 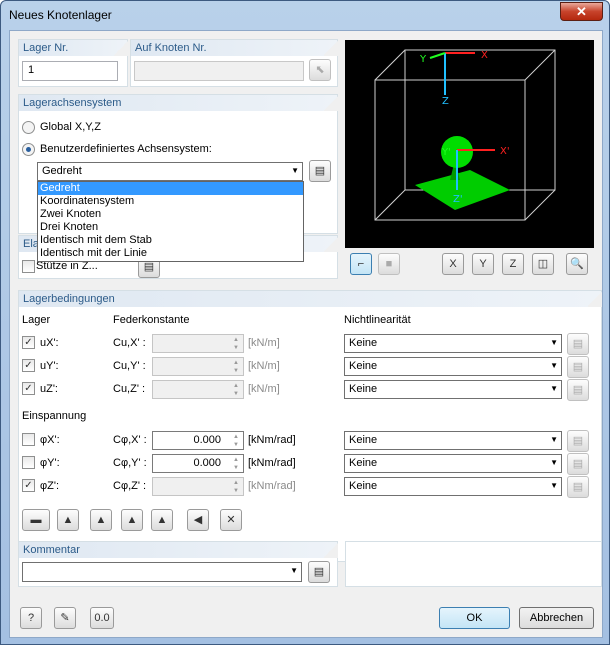 I want to click on auf-knoten-input, so click(x=219, y=71).